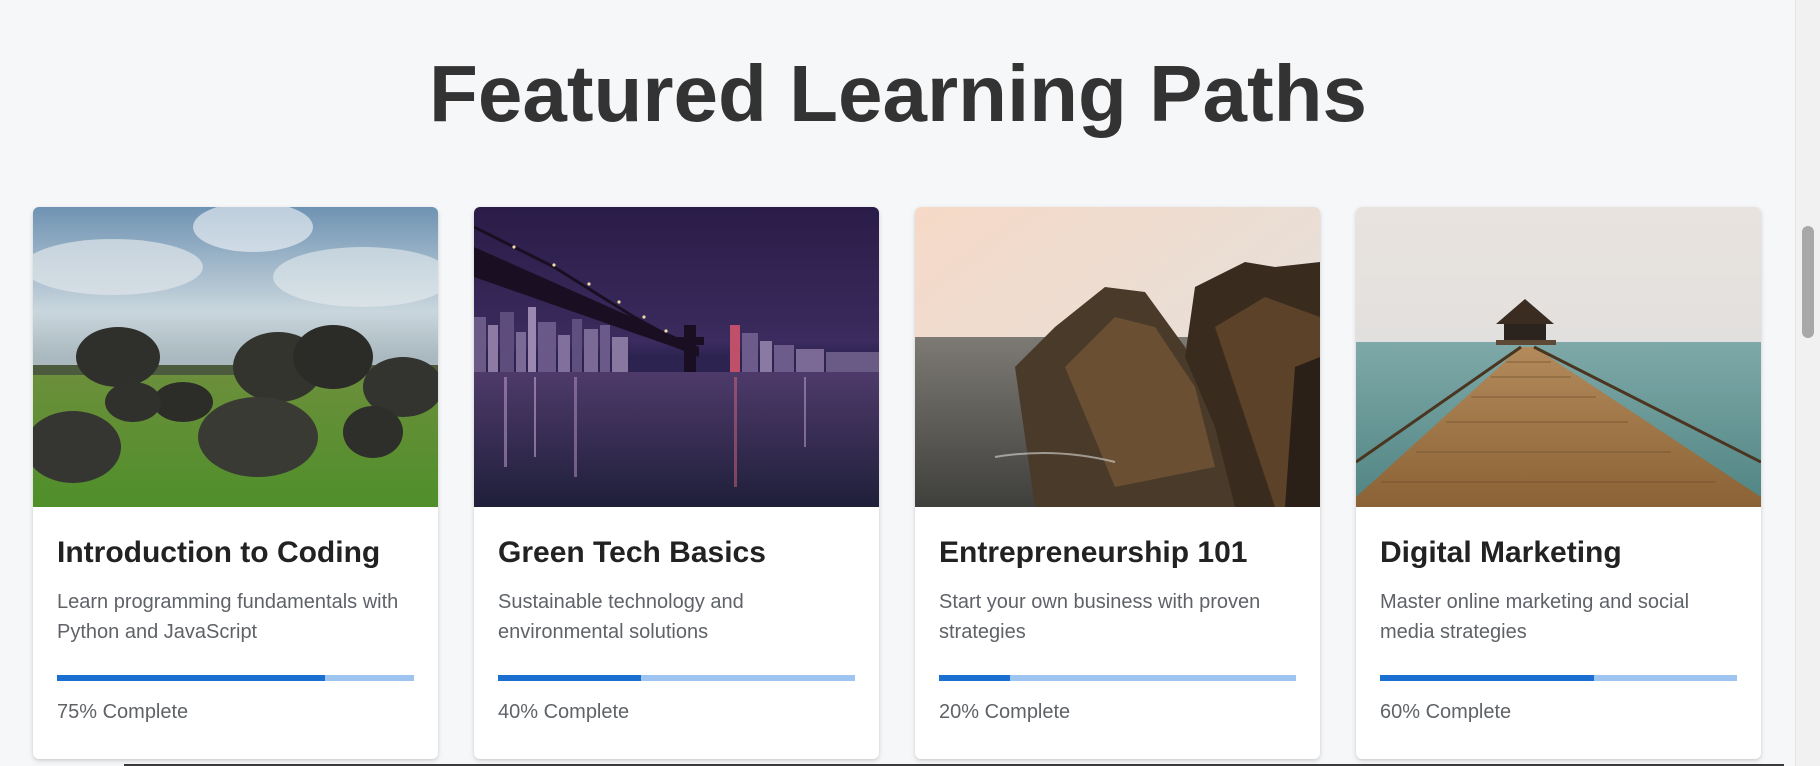 The image size is (1820, 766). Describe the element at coordinates (564, 712) in the screenshot. I see `progress-label: 40% Complete` at that location.